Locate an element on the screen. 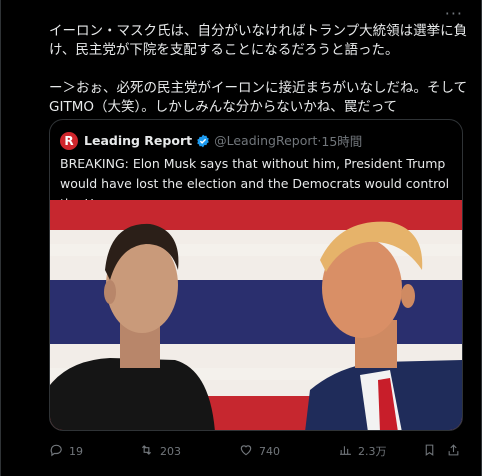  leading-report-avatar: R is located at coordinates (69, 140).